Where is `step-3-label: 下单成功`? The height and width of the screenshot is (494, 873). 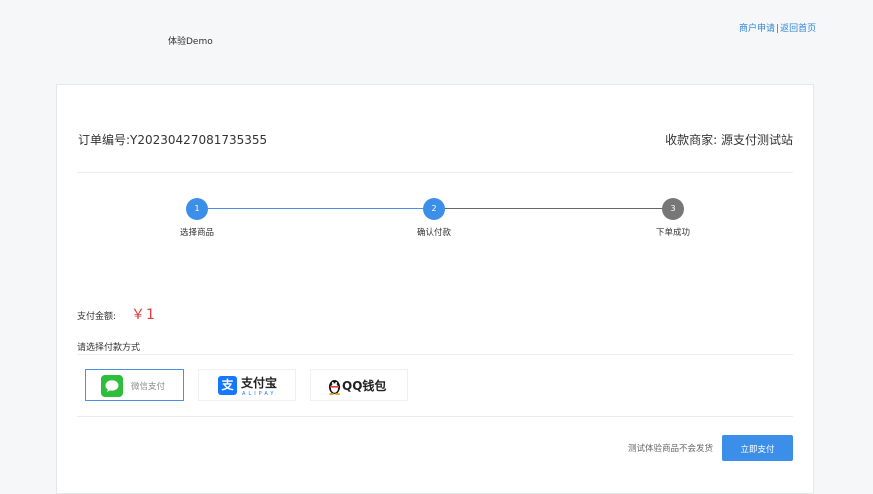 step-3-label: 下单成功 is located at coordinates (672, 233).